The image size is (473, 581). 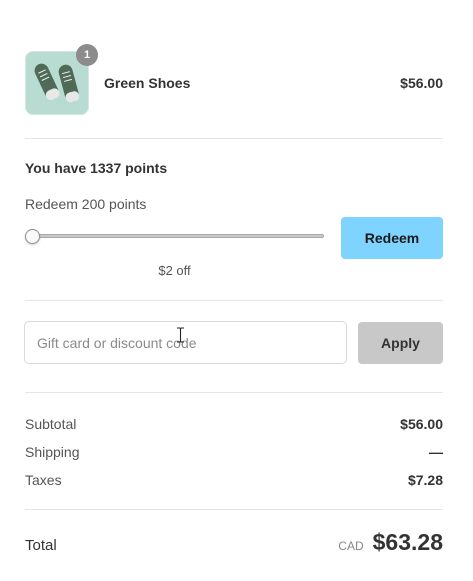 What do you see at coordinates (41, 545) in the screenshot?
I see `total-label: Total` at bounding box center [41, 545].